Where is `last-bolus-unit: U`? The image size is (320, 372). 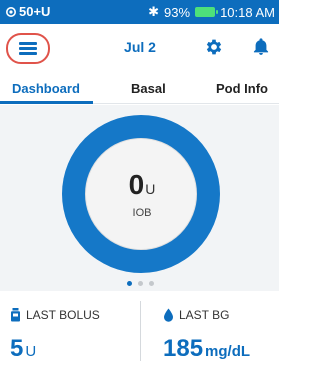
last-bolus-unit: U is located at coordinates (31, 351).